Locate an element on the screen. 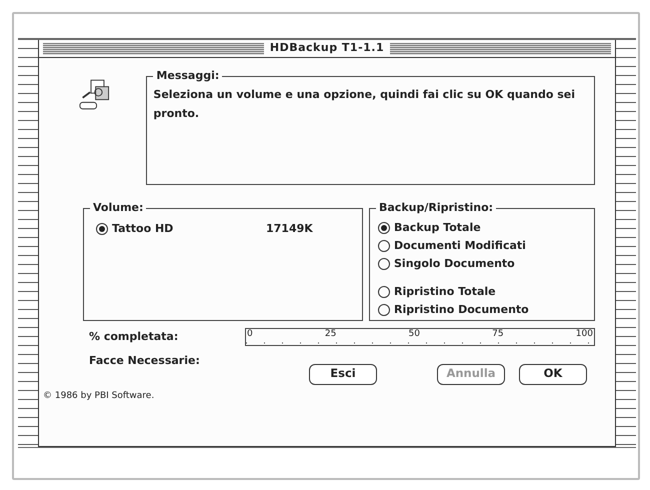  tick-label: 100 is located at coordinates (584, 334).